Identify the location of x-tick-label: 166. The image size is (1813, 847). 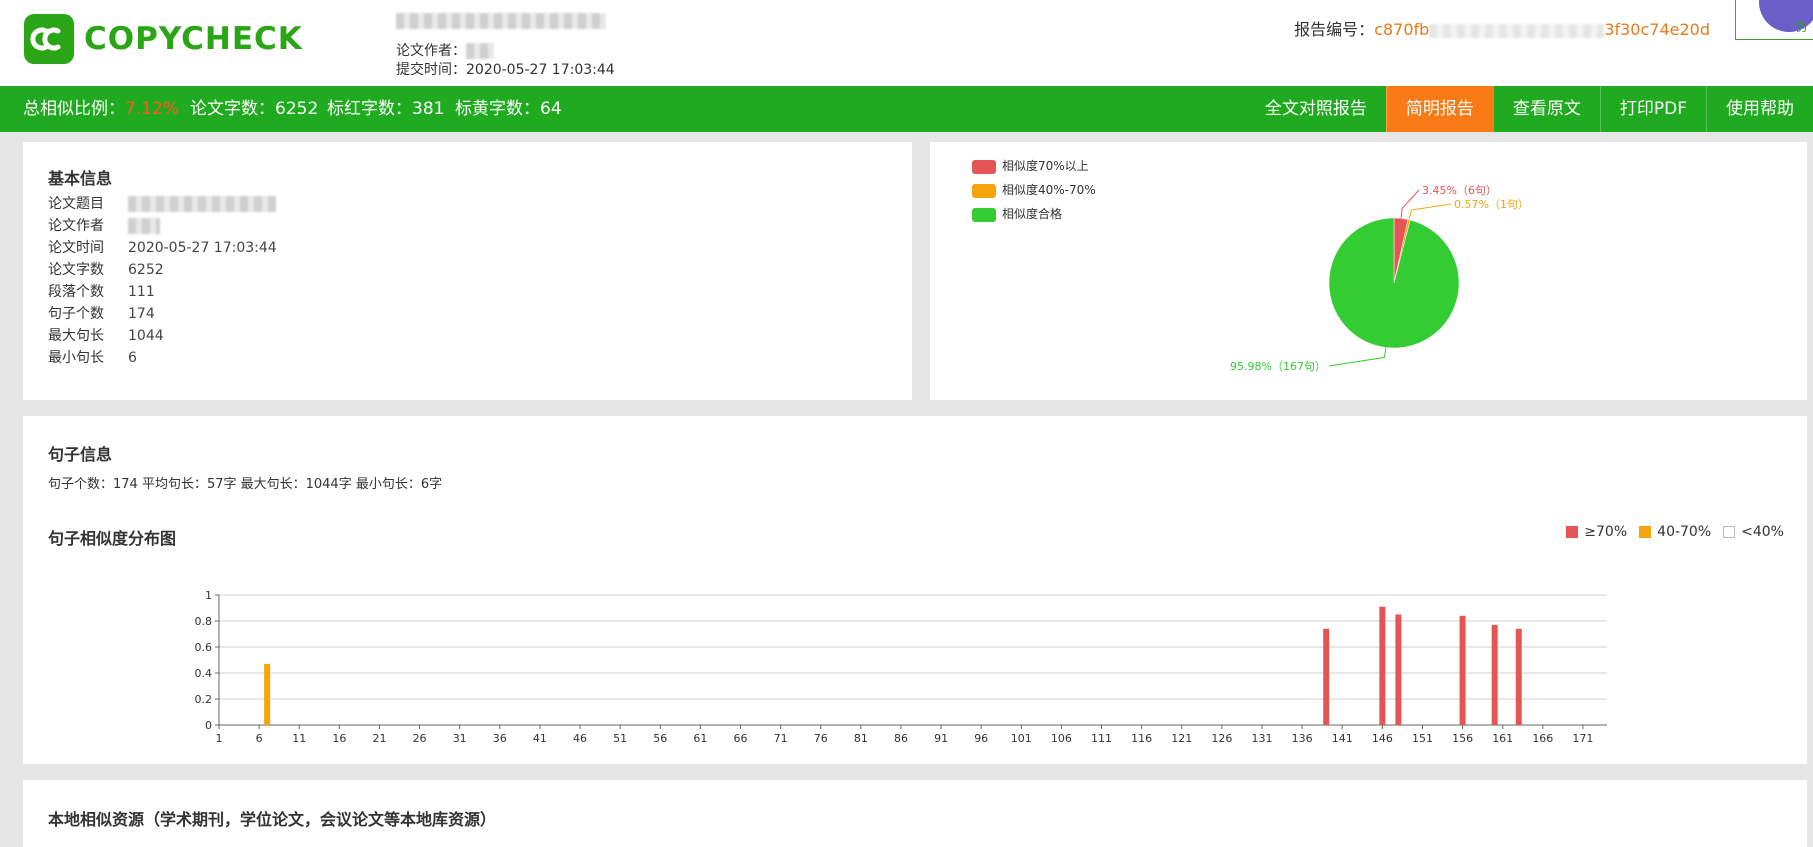
(1542, 738).